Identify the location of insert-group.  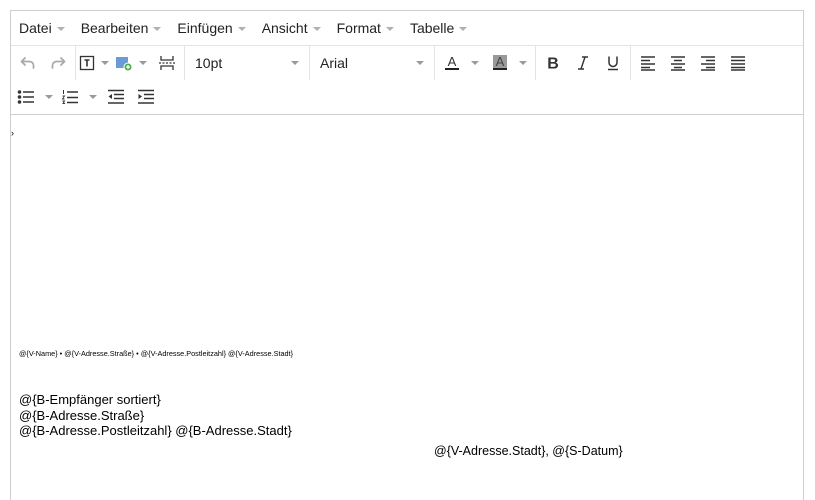
(130, 63).